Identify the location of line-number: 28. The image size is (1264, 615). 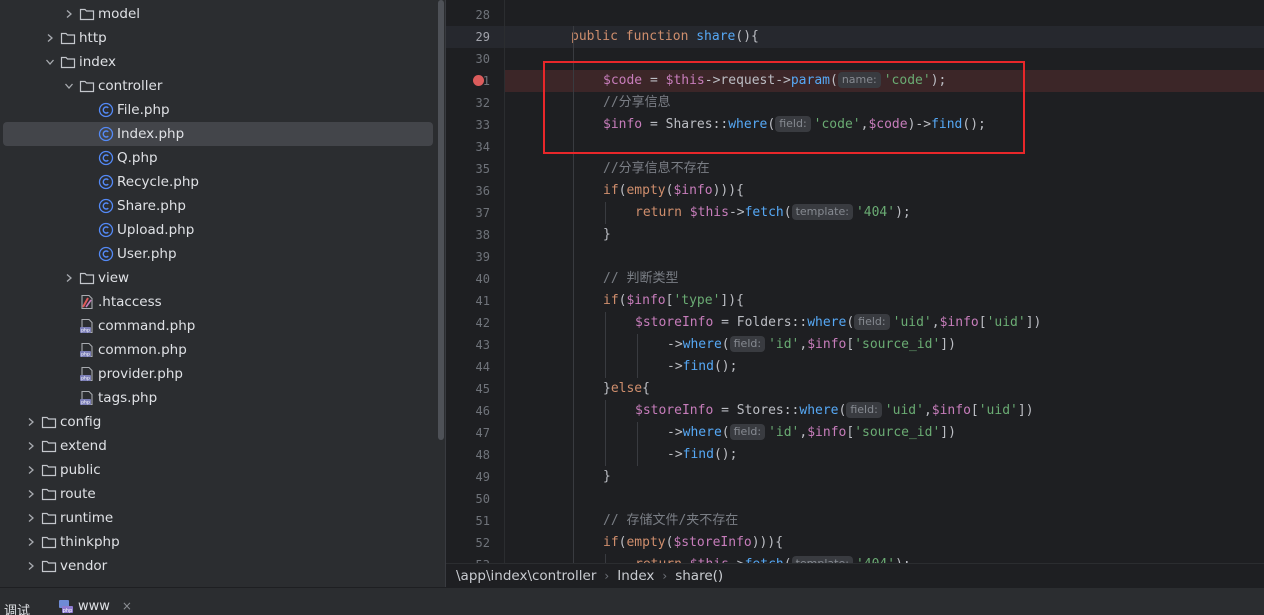
(468, 15).